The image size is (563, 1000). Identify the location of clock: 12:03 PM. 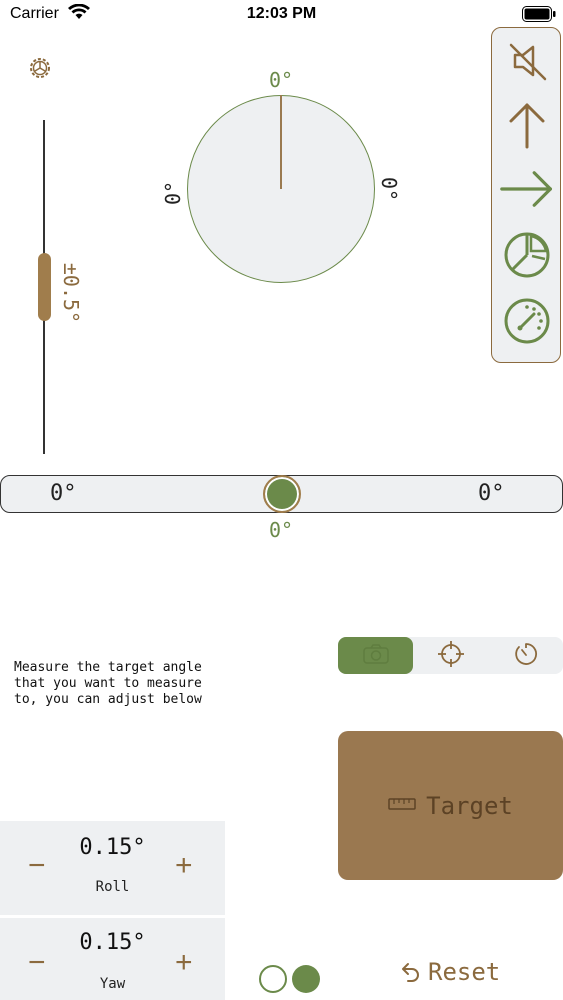
(281, 13).